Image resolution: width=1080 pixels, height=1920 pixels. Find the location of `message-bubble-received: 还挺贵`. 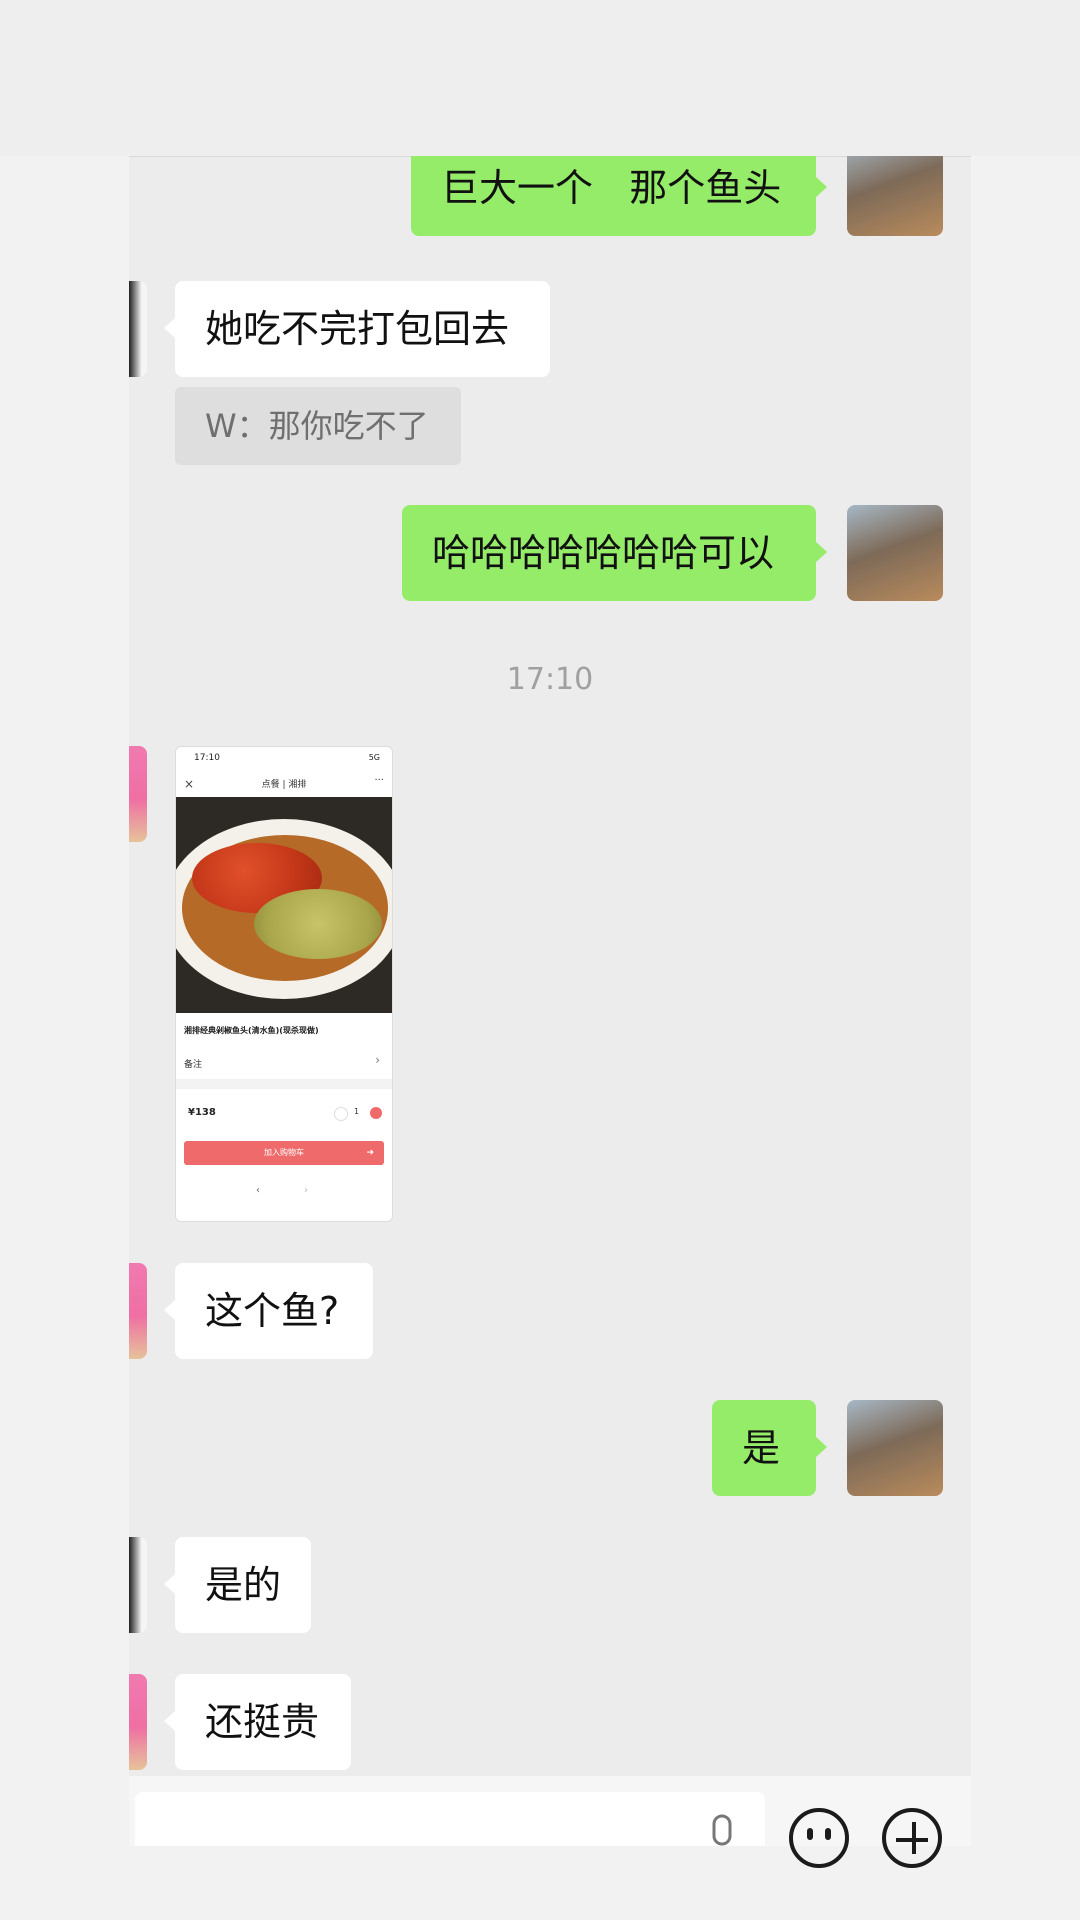

message-bubble-received: 还挺贵 is located at coordinates (257, 1722).